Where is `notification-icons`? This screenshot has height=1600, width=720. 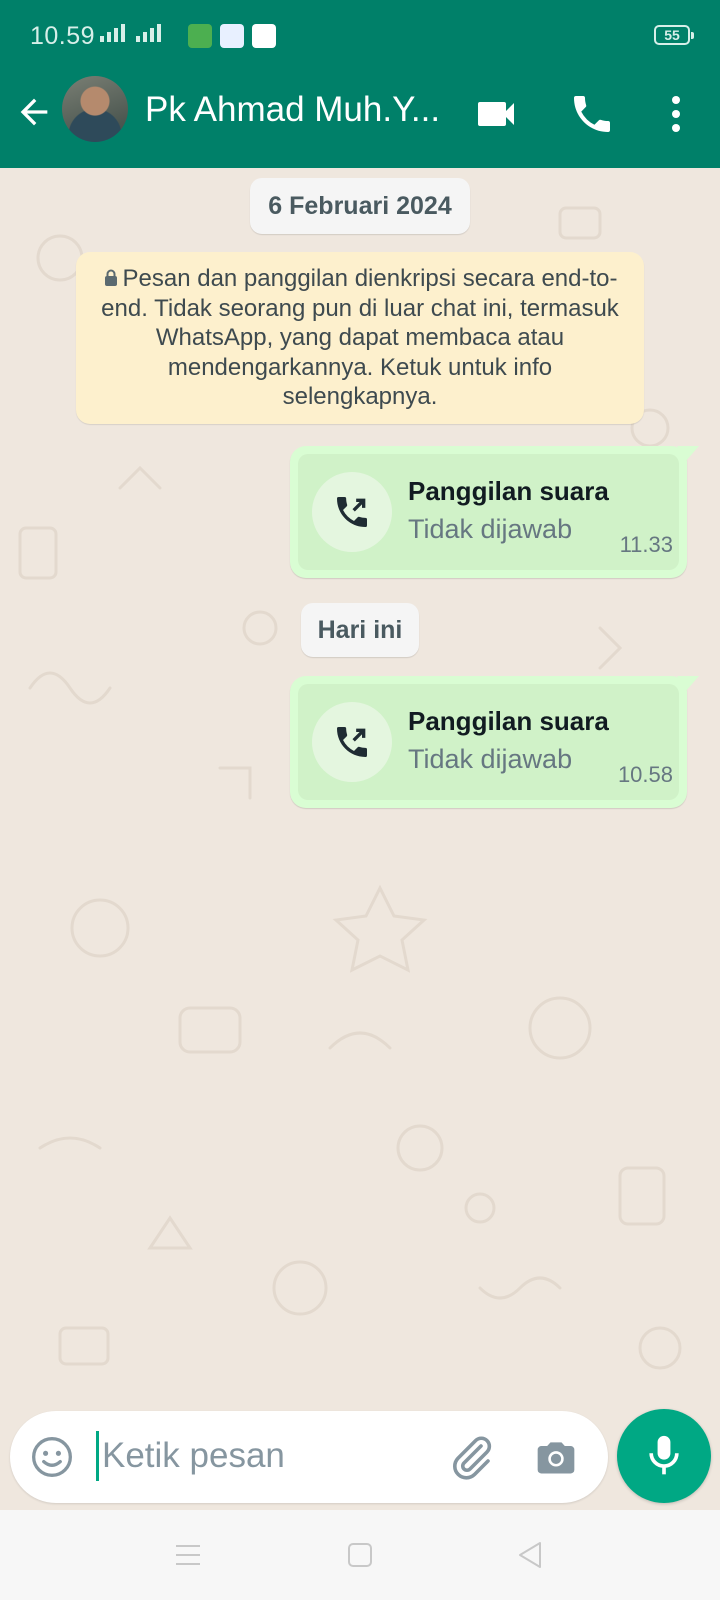 notification-icons is located at coordinates (232, 36).